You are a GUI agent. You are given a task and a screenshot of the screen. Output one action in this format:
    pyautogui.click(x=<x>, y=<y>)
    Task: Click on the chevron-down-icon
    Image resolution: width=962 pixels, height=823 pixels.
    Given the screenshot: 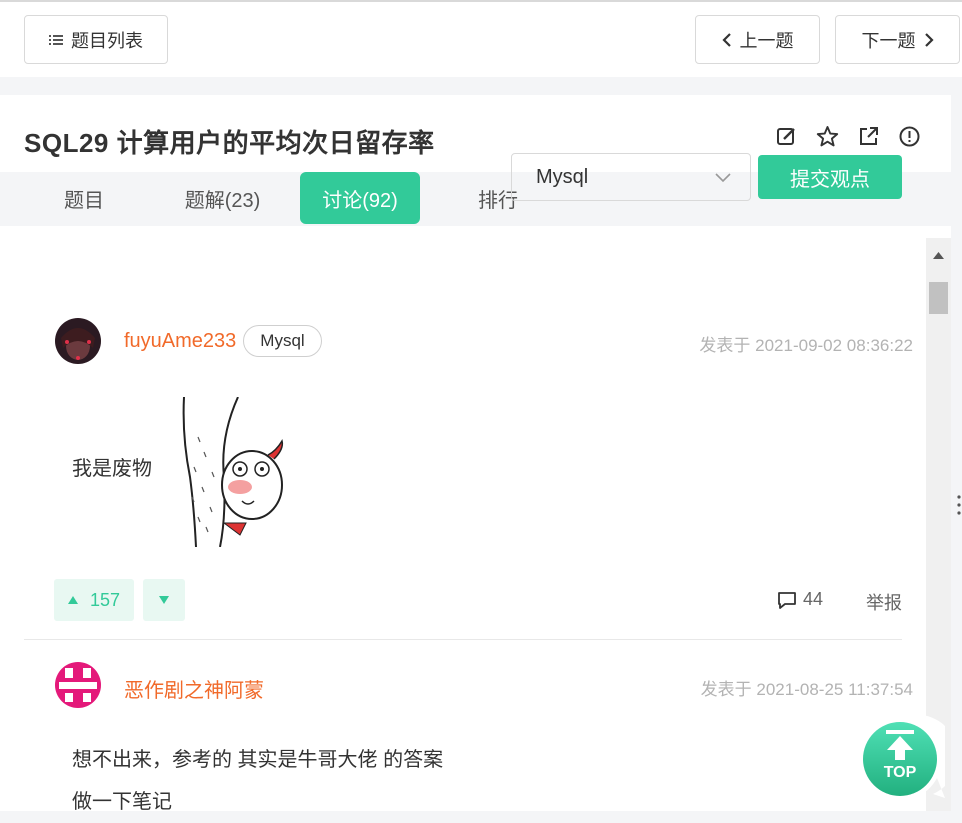 What is the action you would take?
    pyautogui.click(x=723, y=180)
    